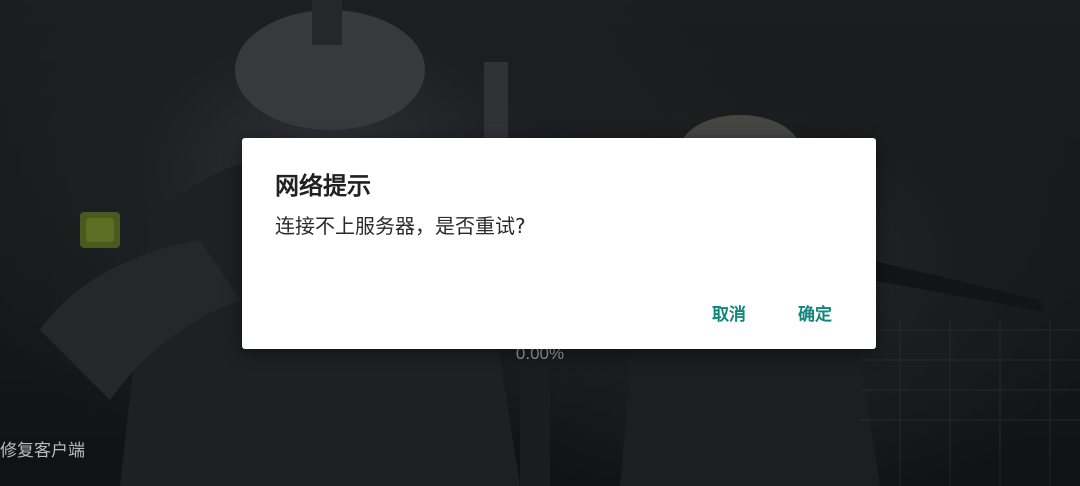 The height and width of the screenshot is (486, 1080). What do you see at coordinates (323, 186) in the screenshot?
I see `dialog-title: 网络提示` at bounding box center [323, 186].